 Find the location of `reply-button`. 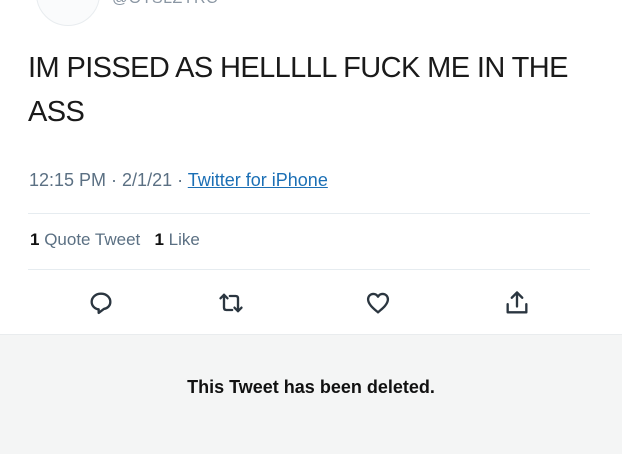

reply-button is located at coordinates (101, 303).